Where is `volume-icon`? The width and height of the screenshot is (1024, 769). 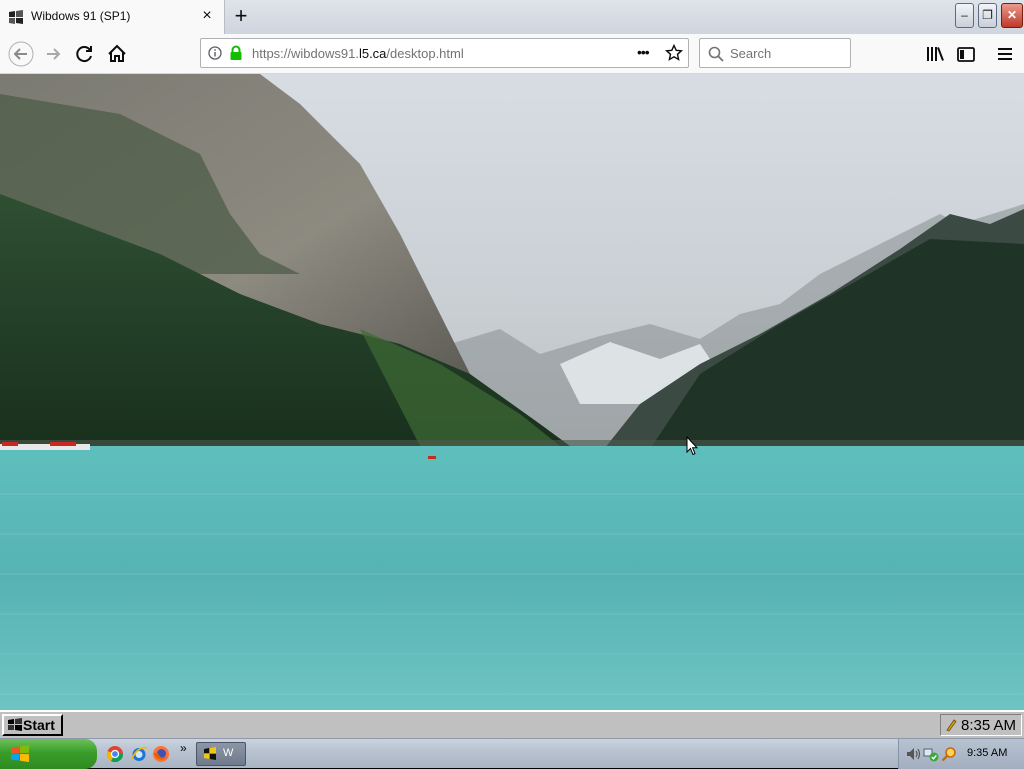 volume-icon is located at coordinates (913, 754).